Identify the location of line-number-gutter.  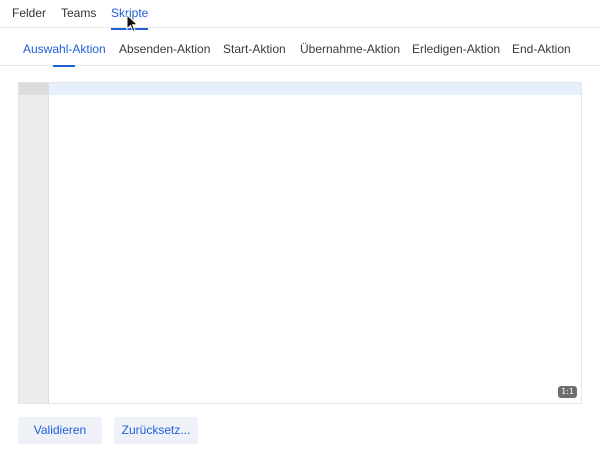
(34, 243).